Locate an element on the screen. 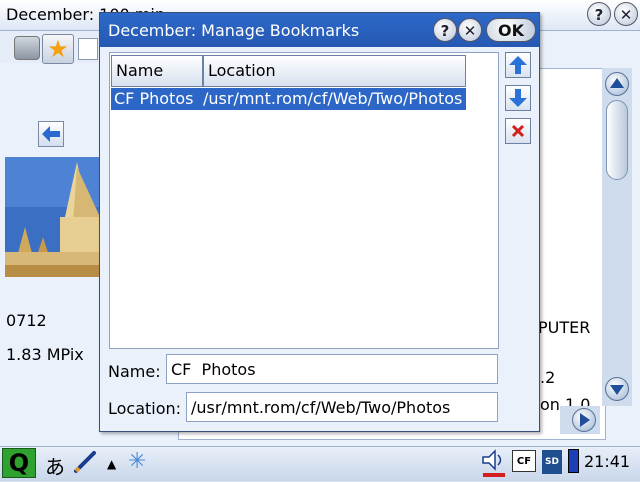 Image resolution: width=640 pixels, height=482 pixels. pen-input-icon is located at coordinates (85, 464).